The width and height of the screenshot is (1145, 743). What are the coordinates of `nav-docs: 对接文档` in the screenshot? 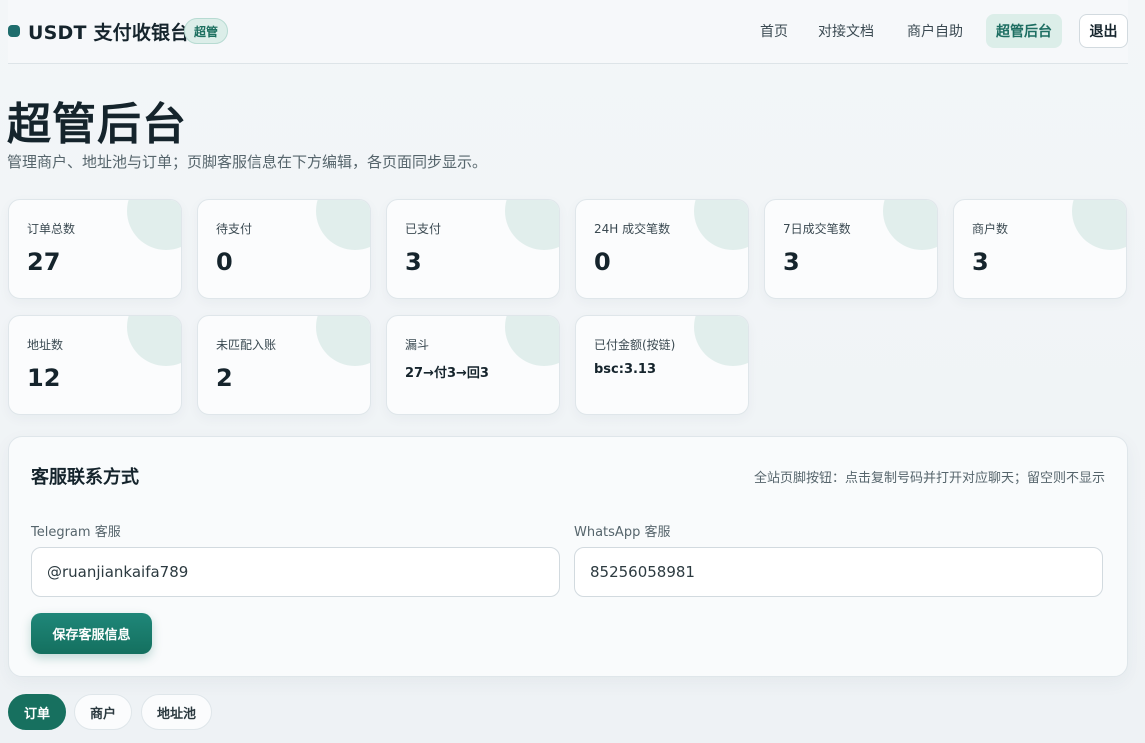 It's located at (846, 31).